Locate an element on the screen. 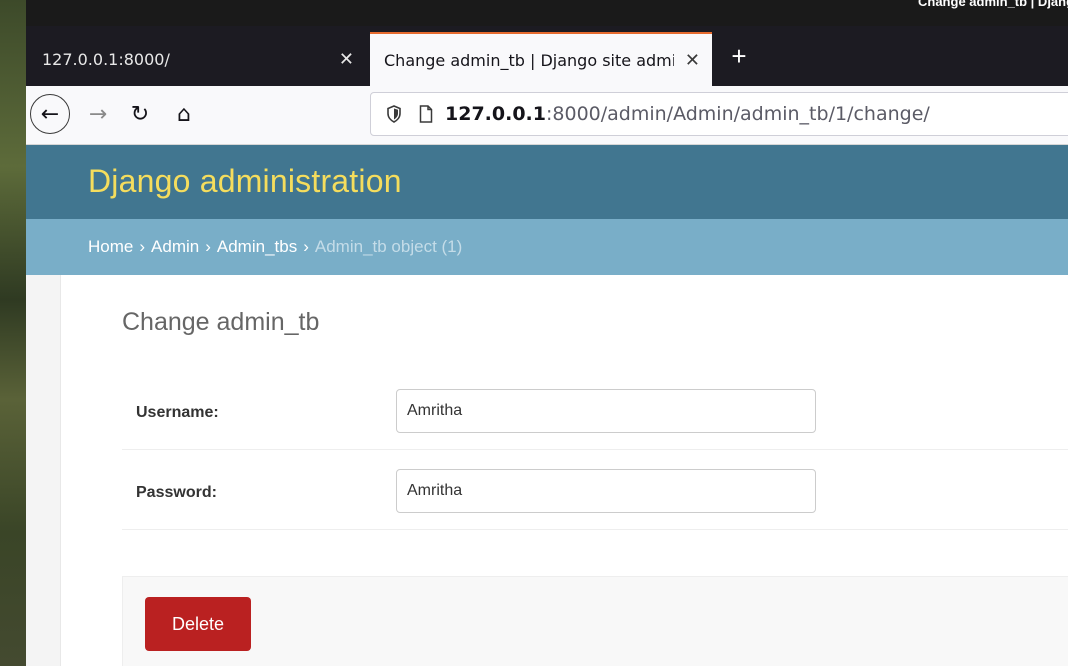 Image resolution: width=1068 pixels, height=666 pixels. reload-button: ↻ is located at coordinates (140, 114).